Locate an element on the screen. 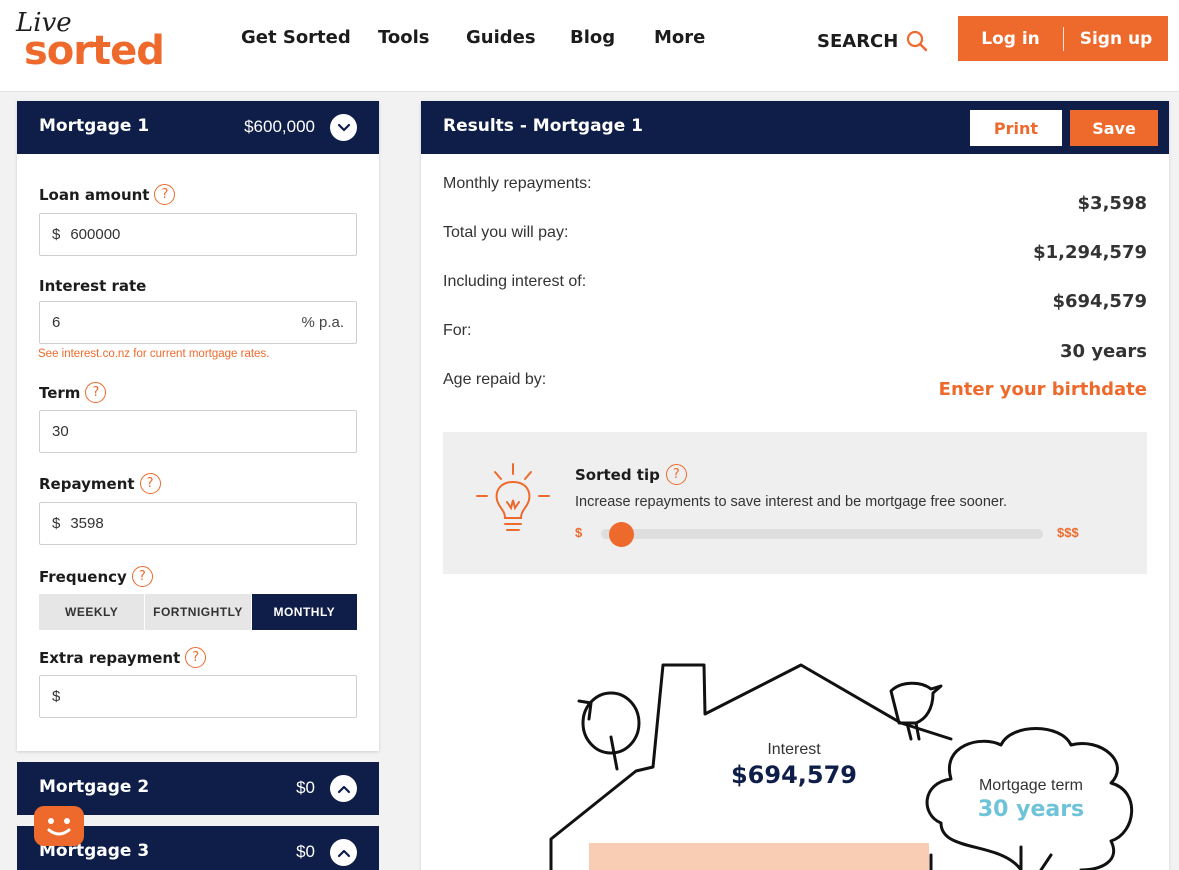 This screenshot has height=870, width=1179. interest-rate-input: 6 % p.a. is located at coordinates (198, 322).